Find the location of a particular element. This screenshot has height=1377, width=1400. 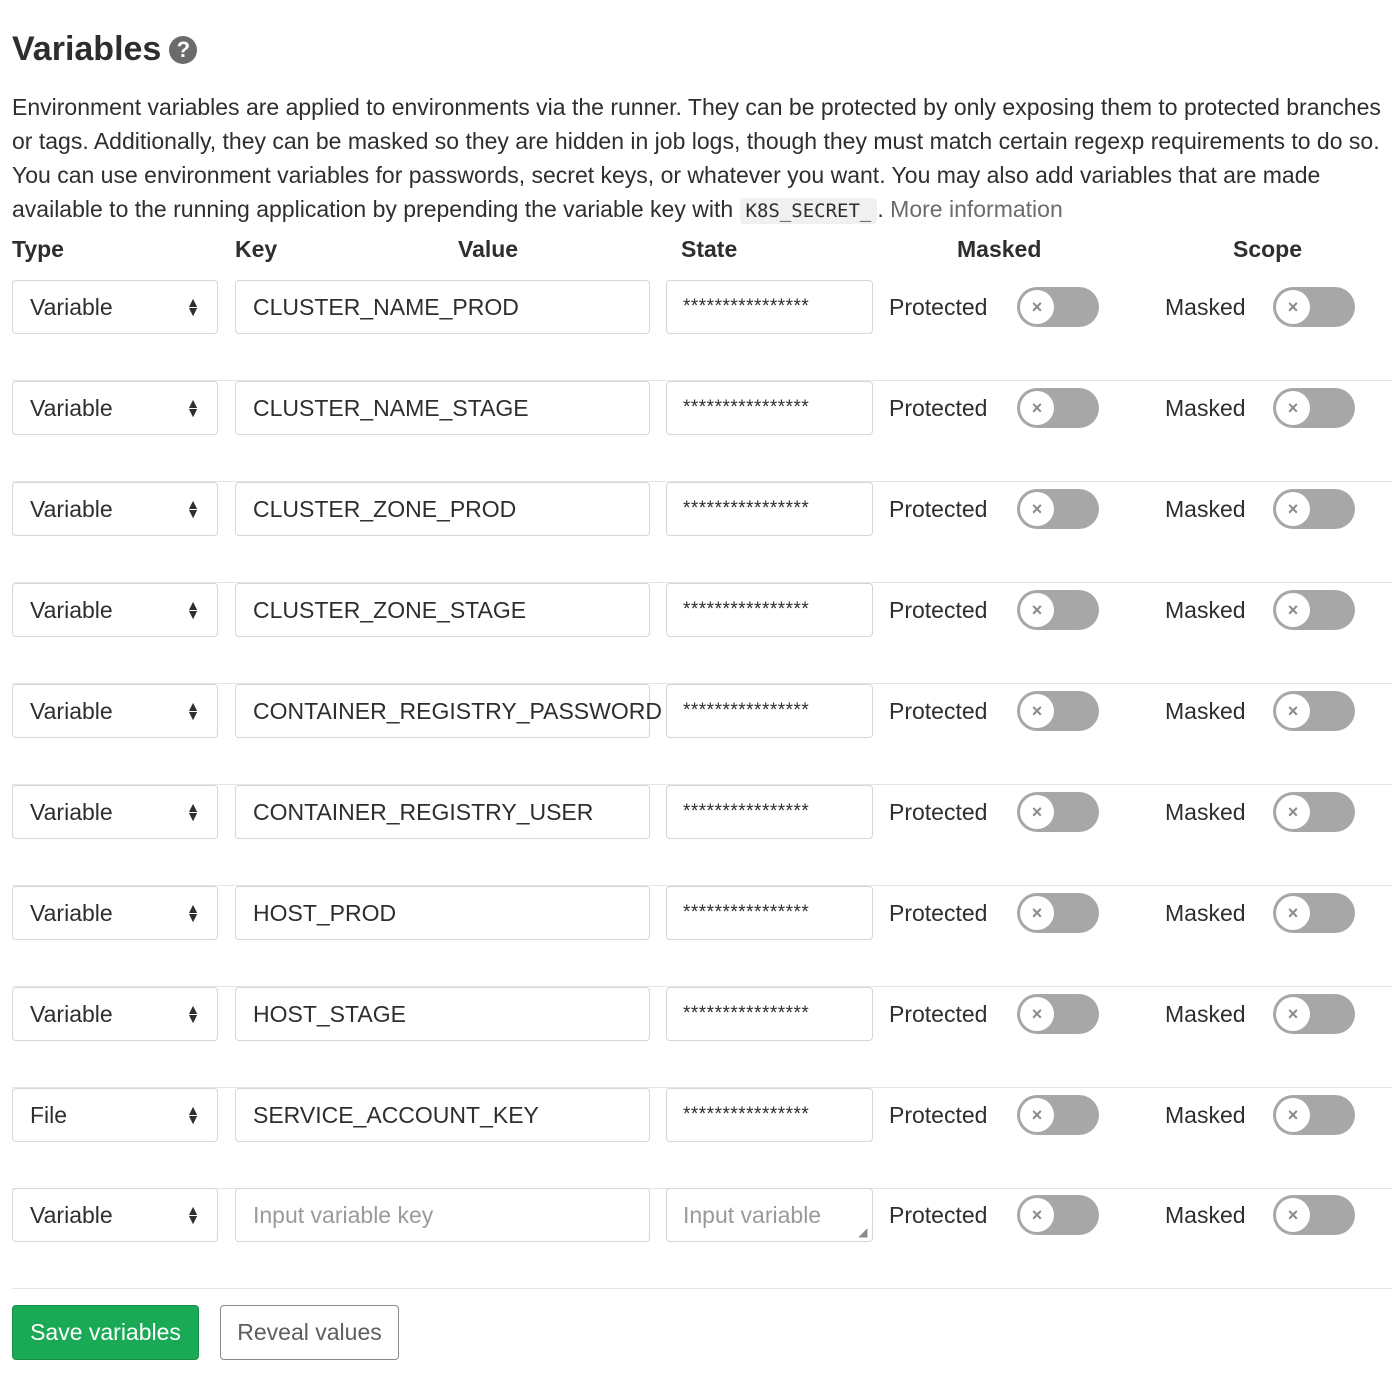

more-information-link: More information is located at coordinates (976, 209).